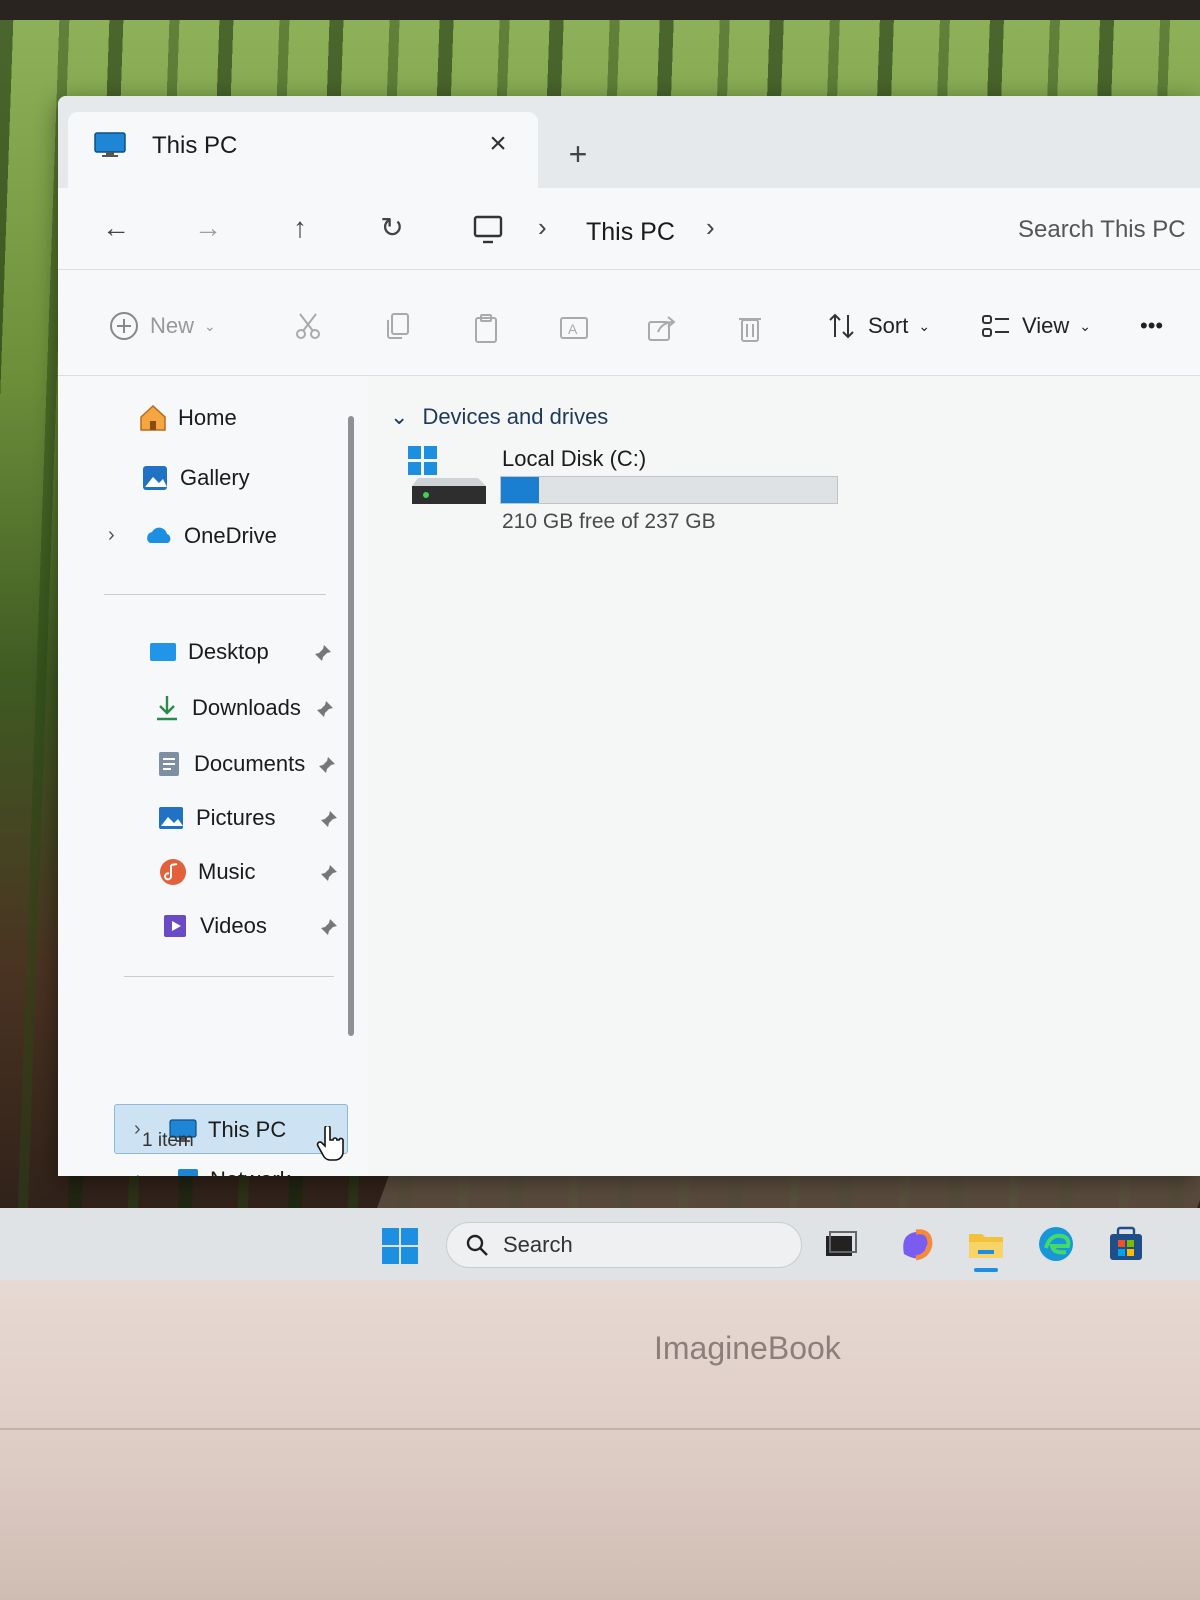 Image resolution: width=1200 pixels, height=1600 pixels. I want to click on sidebar-item-documents: Documents, so click(229, 764).